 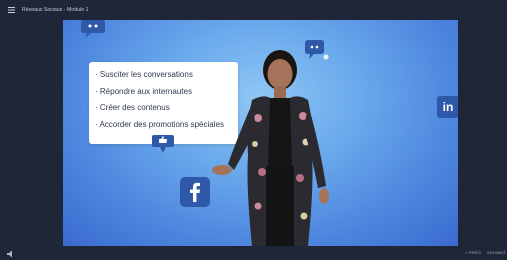 What do you see at coordinates (496, 252) in the screenshot?
I see `next-button: SUIVANT` at bounding box center [496, 252].